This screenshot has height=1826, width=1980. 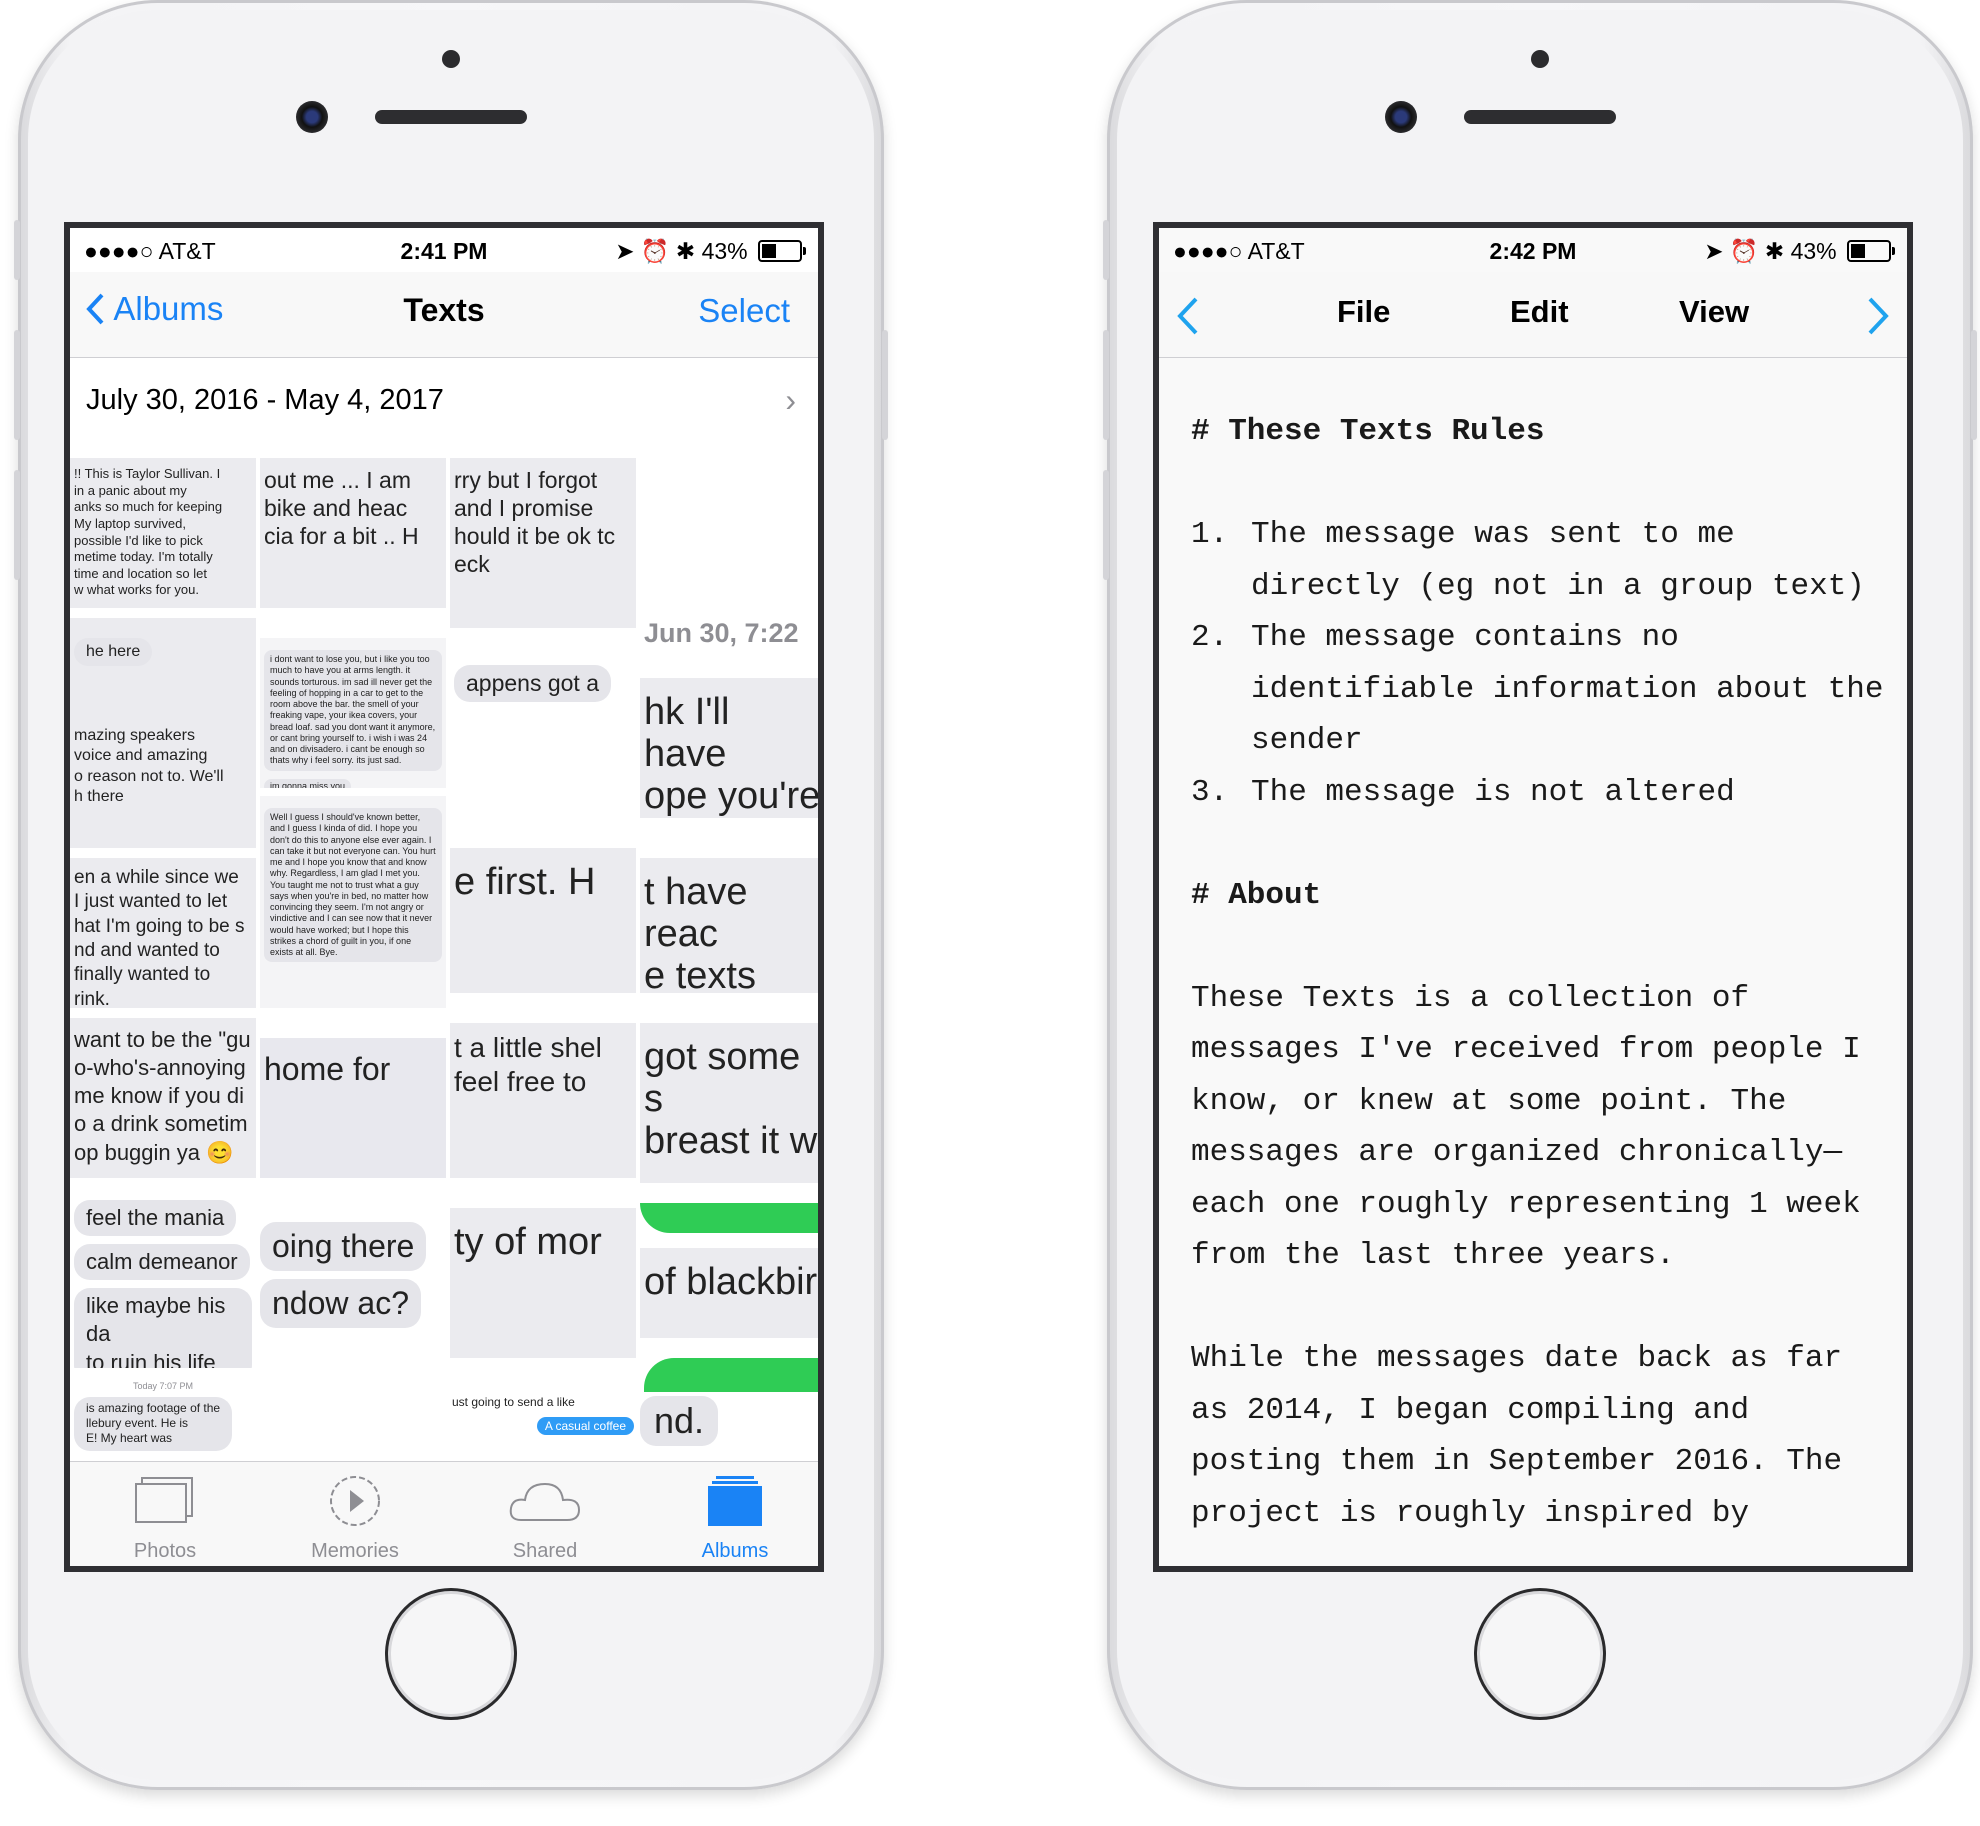 I want to click on volume-down-button, so click(x=17, y=525).